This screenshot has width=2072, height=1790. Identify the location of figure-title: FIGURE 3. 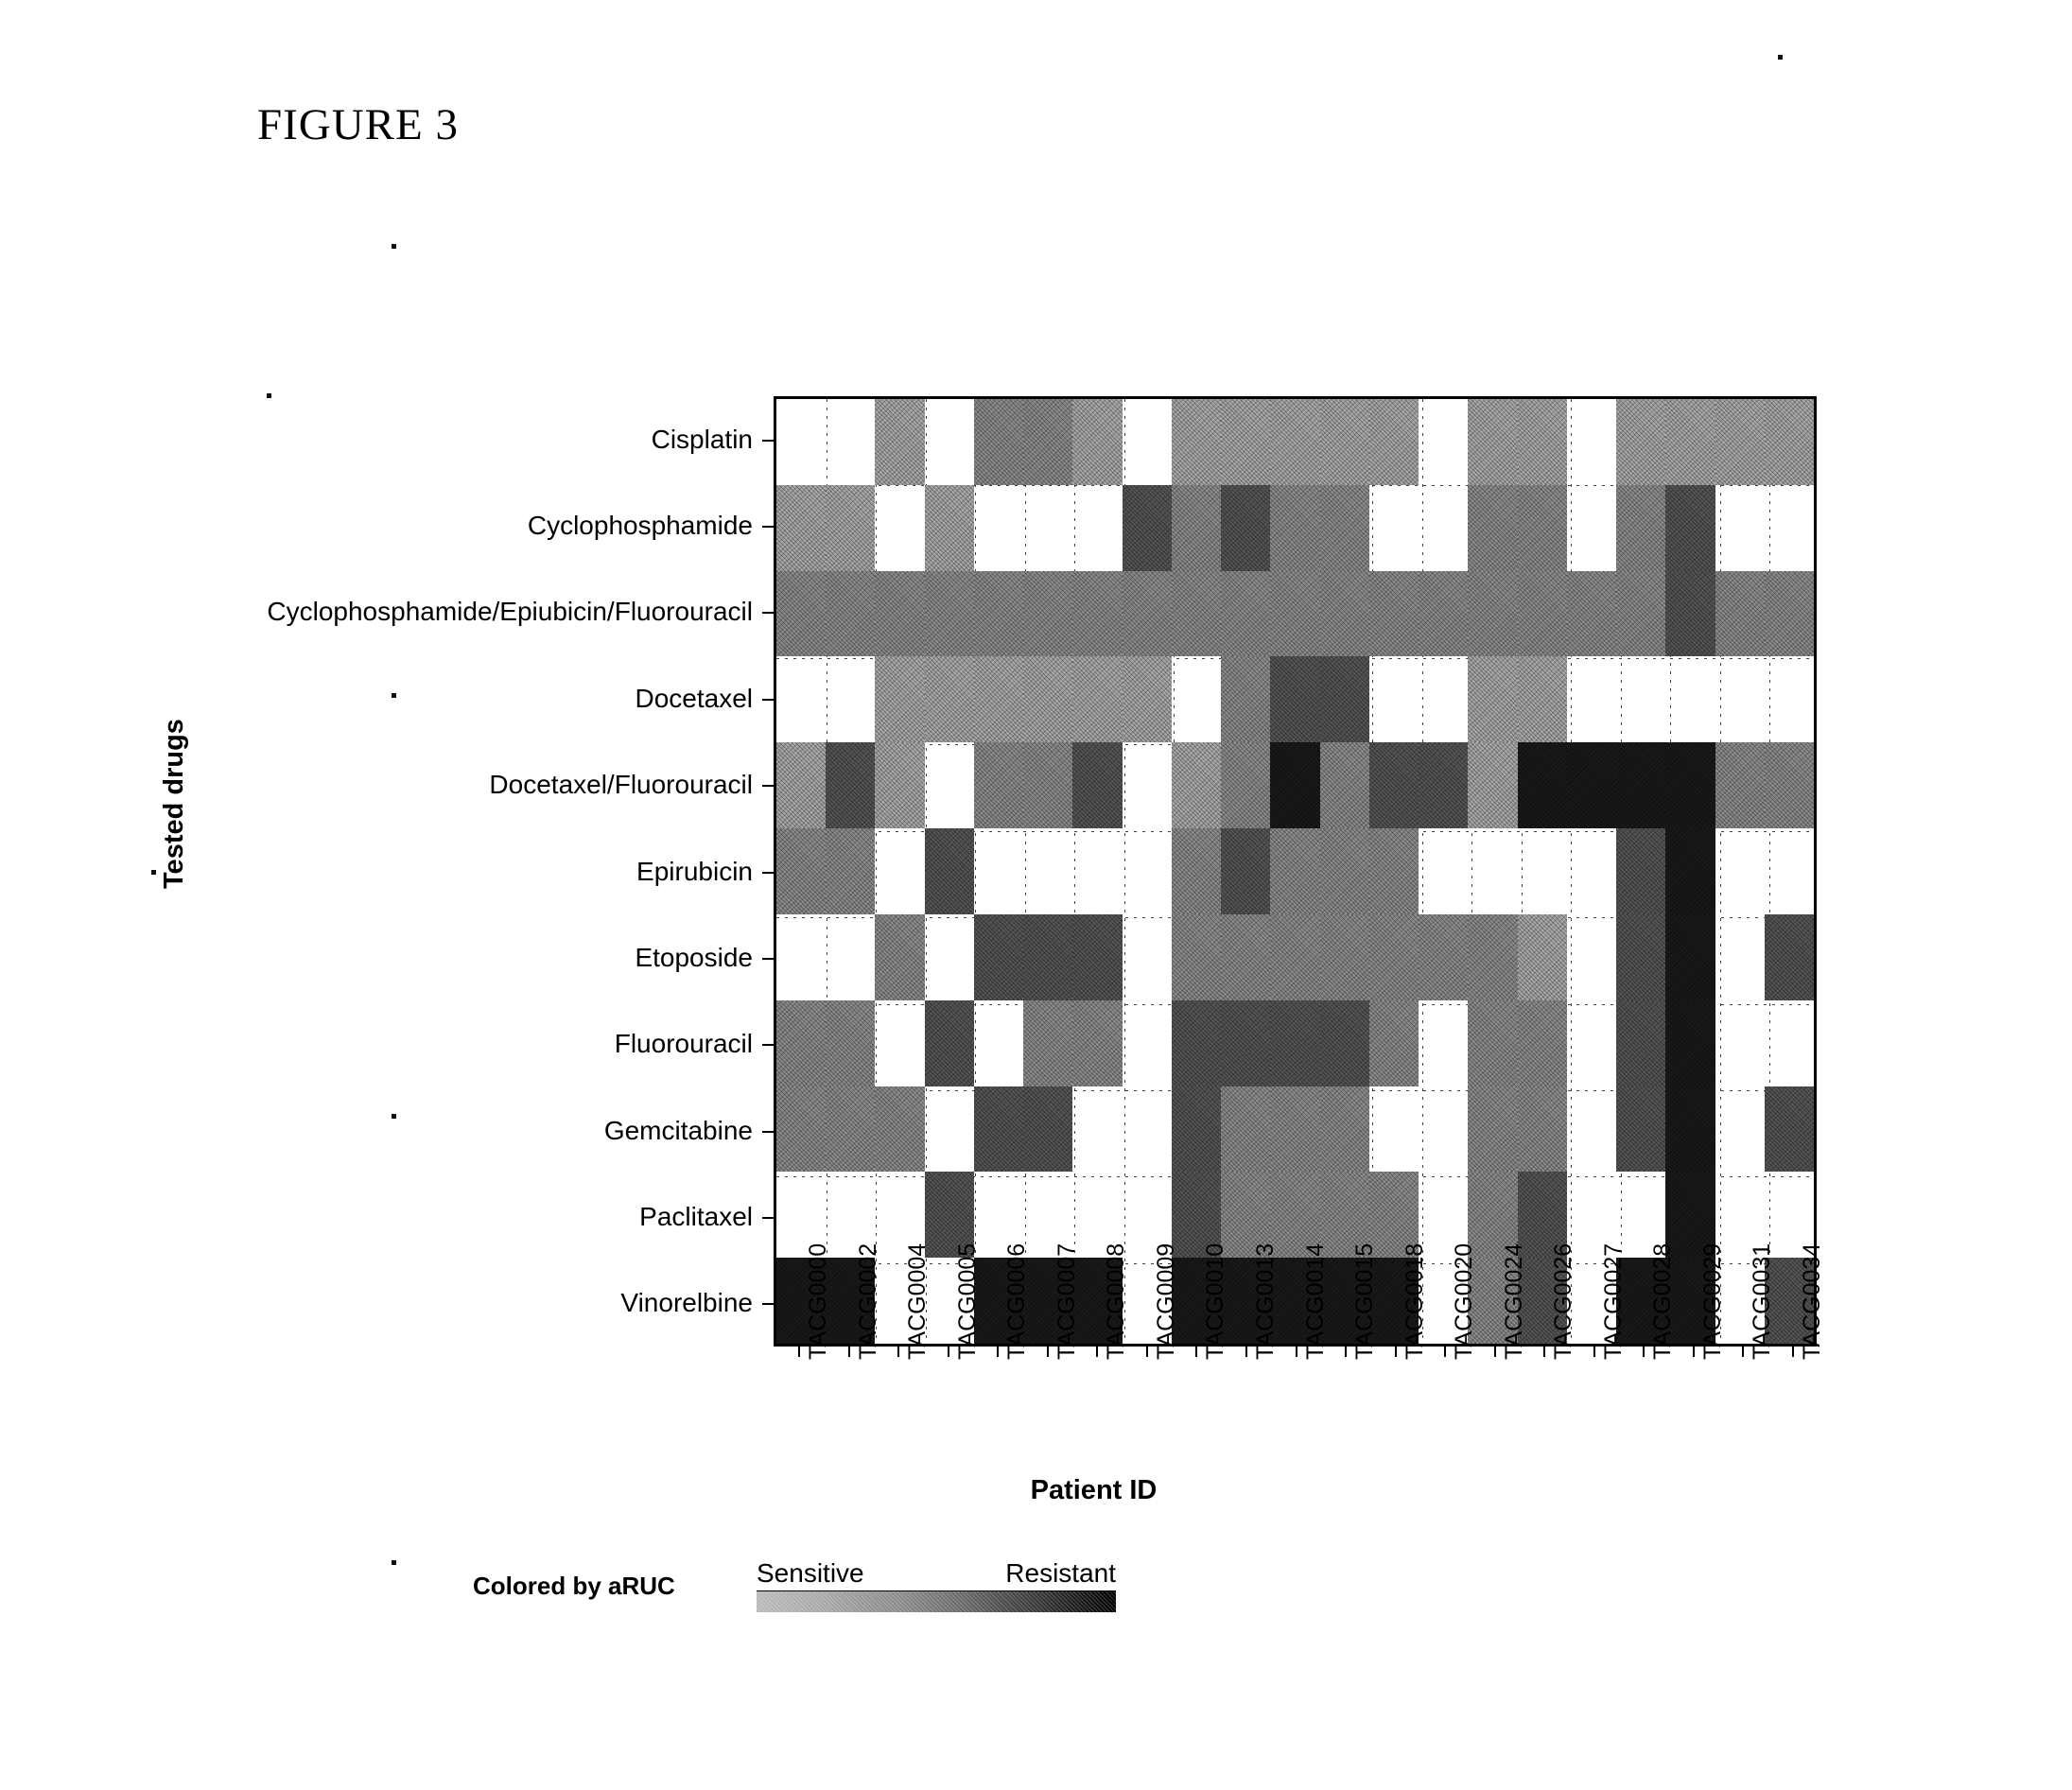
(358, 124).